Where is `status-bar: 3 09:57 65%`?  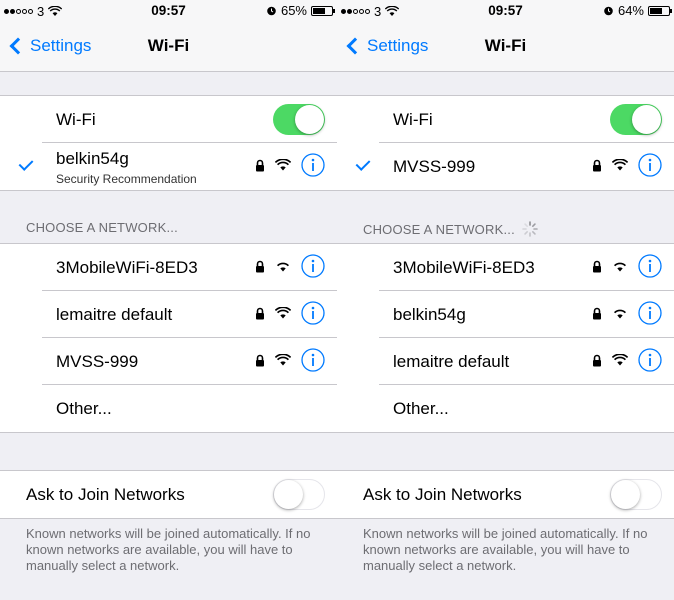 status-bar: 3 09:57 65% is located at coordinates (168, 11).